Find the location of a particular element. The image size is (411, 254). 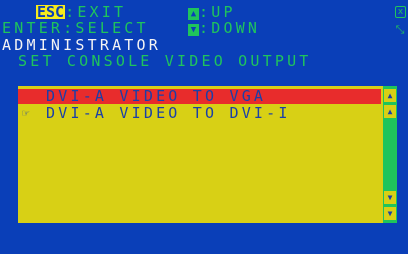

page-up-icon: ▲ is located at coordinates (390, 111).